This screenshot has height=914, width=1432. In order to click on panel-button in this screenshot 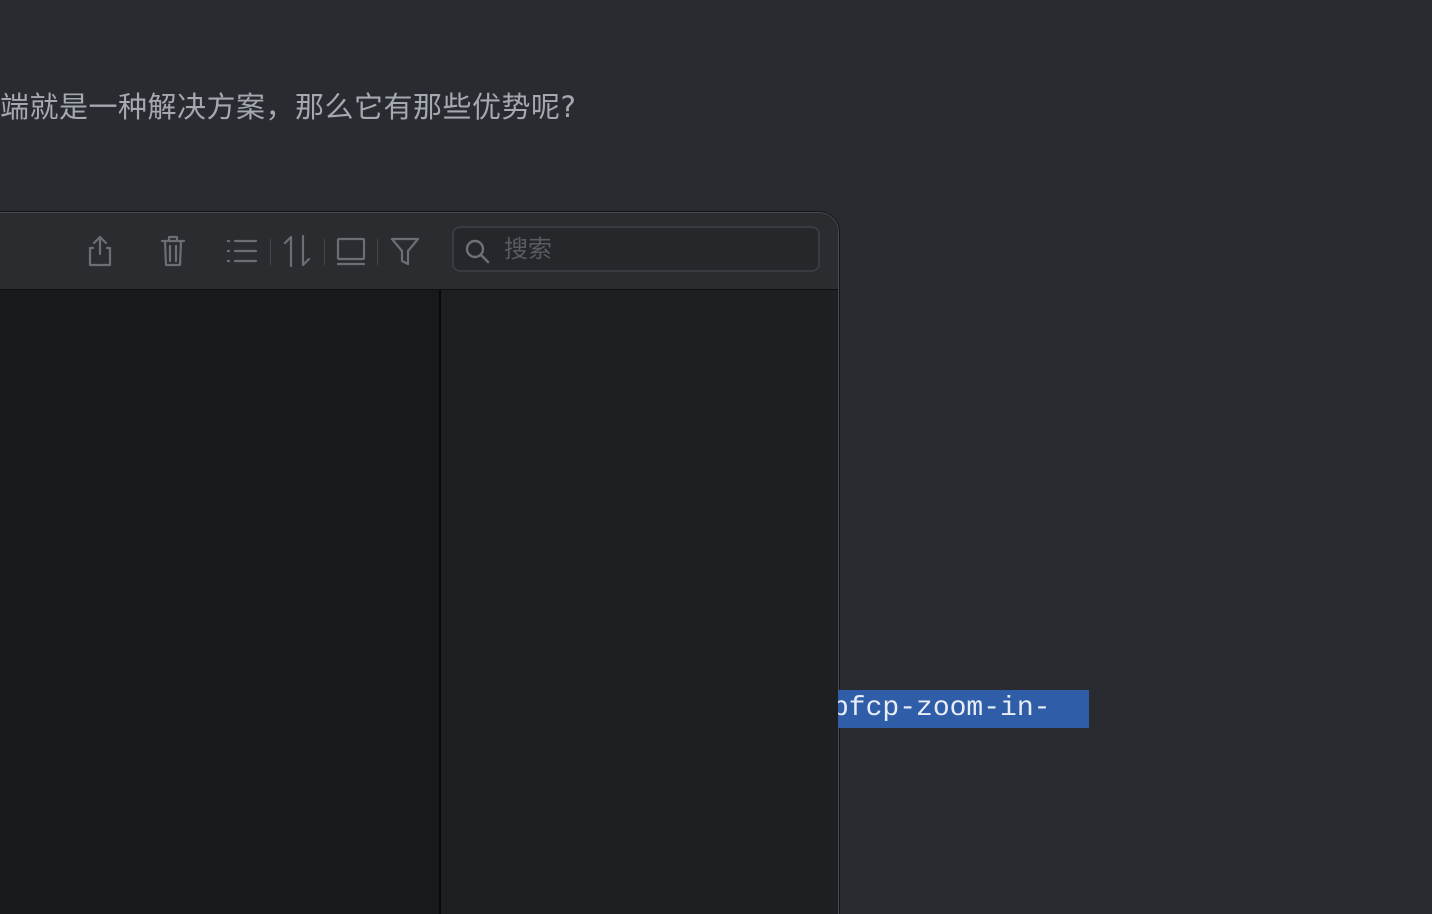, I will do `click(351, 251)`.